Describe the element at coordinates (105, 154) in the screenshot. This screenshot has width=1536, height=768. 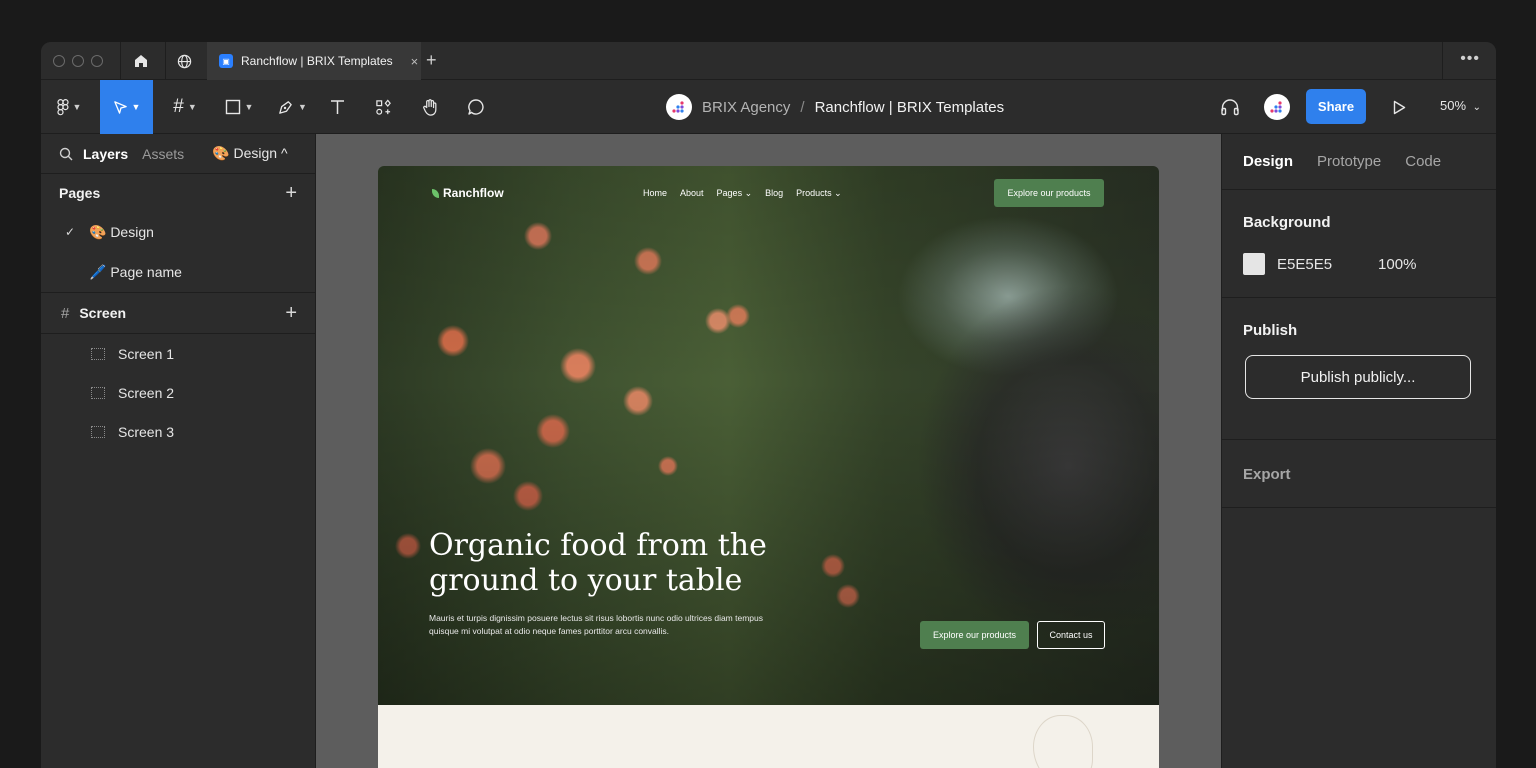
I see `tab-layers: Layers` at that location.